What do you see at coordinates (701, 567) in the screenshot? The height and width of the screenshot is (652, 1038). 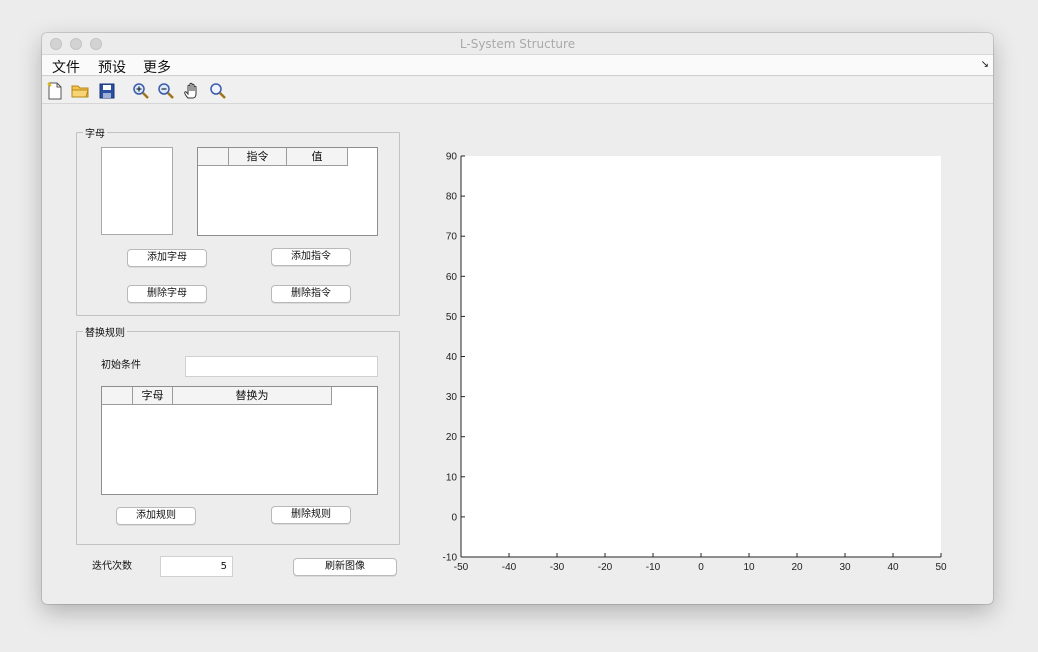 I see `x-tick-label: 0` at bounding box center [701, 567].